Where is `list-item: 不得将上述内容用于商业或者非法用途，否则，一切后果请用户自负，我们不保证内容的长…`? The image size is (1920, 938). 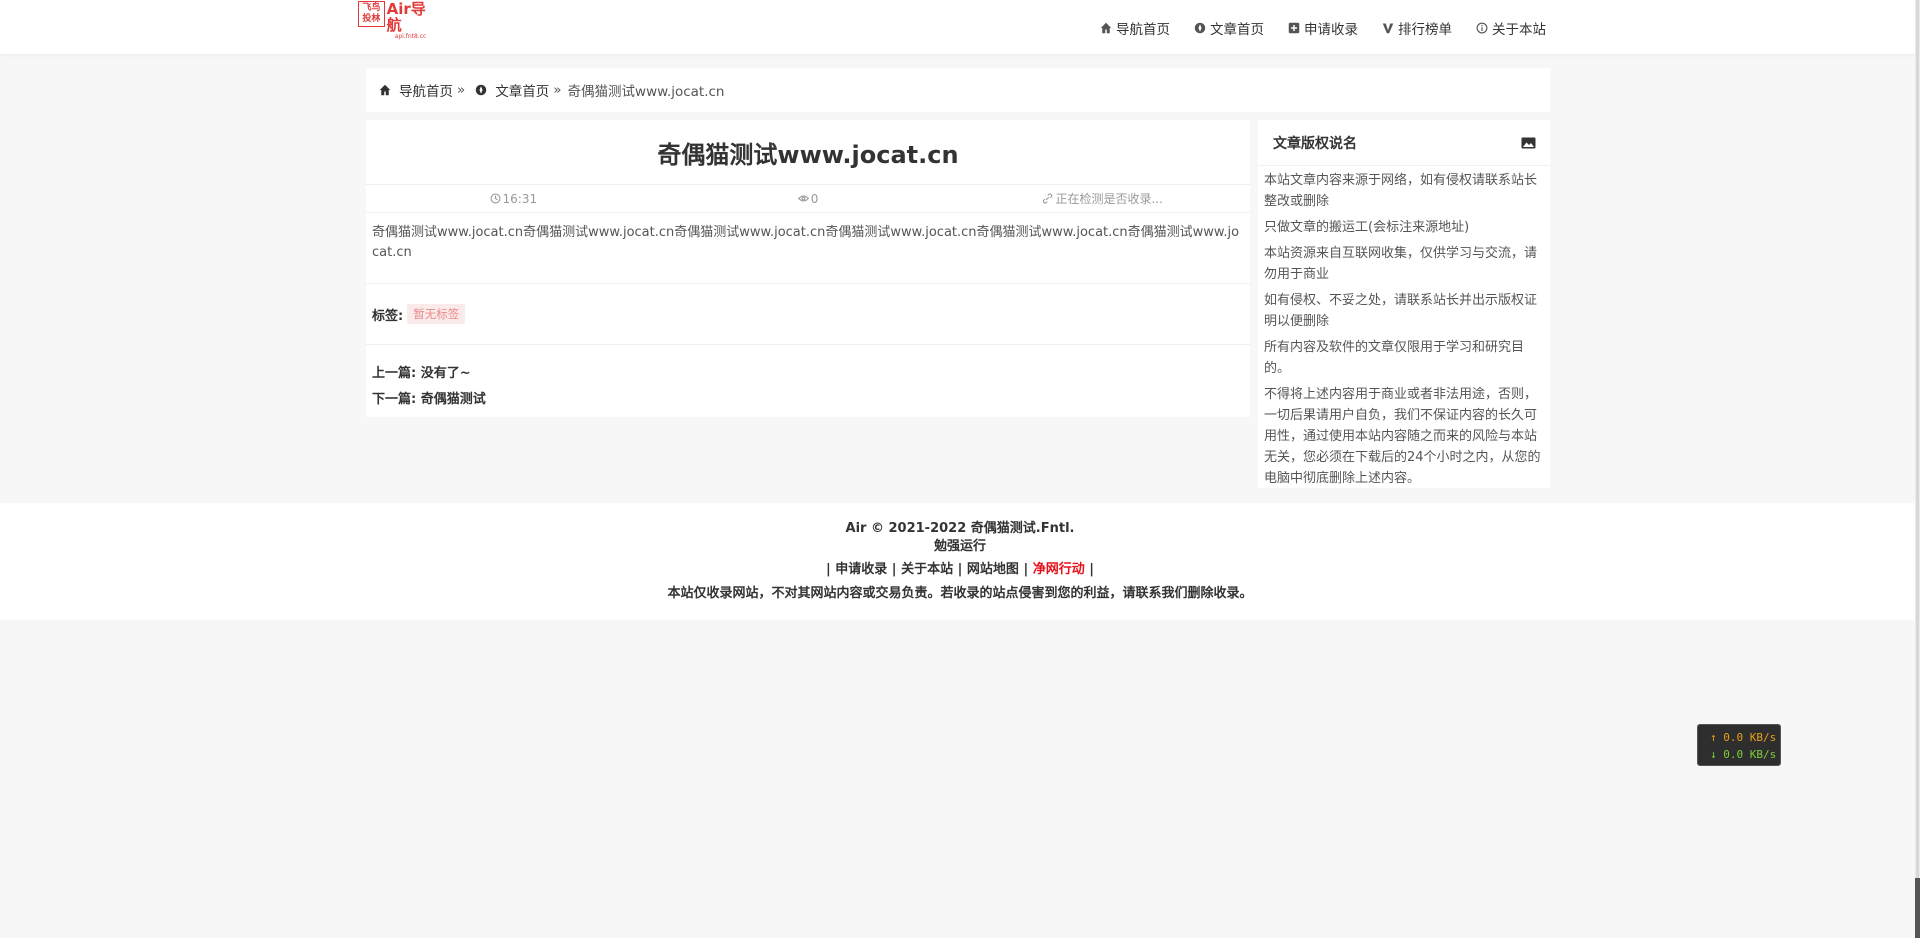
list-item: 不得将上述内容用于商业或者非法用途，否则，一切后果请用户自负，我们不保证内容的长… is located at coordinates (1402, 436).